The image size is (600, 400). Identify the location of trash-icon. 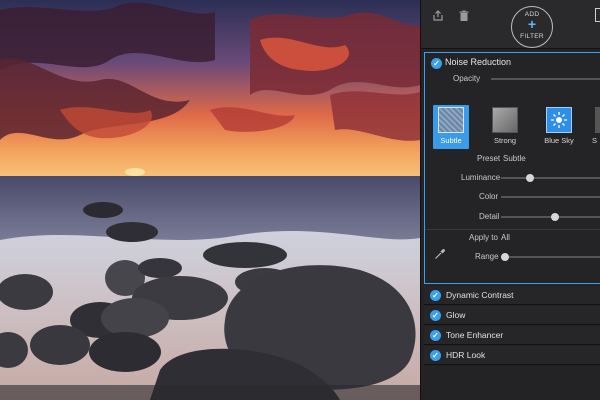
(464, 17).